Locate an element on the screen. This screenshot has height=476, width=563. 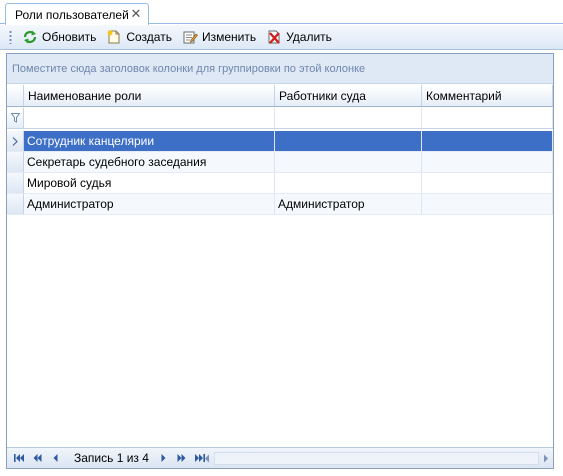
scrollbar-track is located at coordinates (376, 458).